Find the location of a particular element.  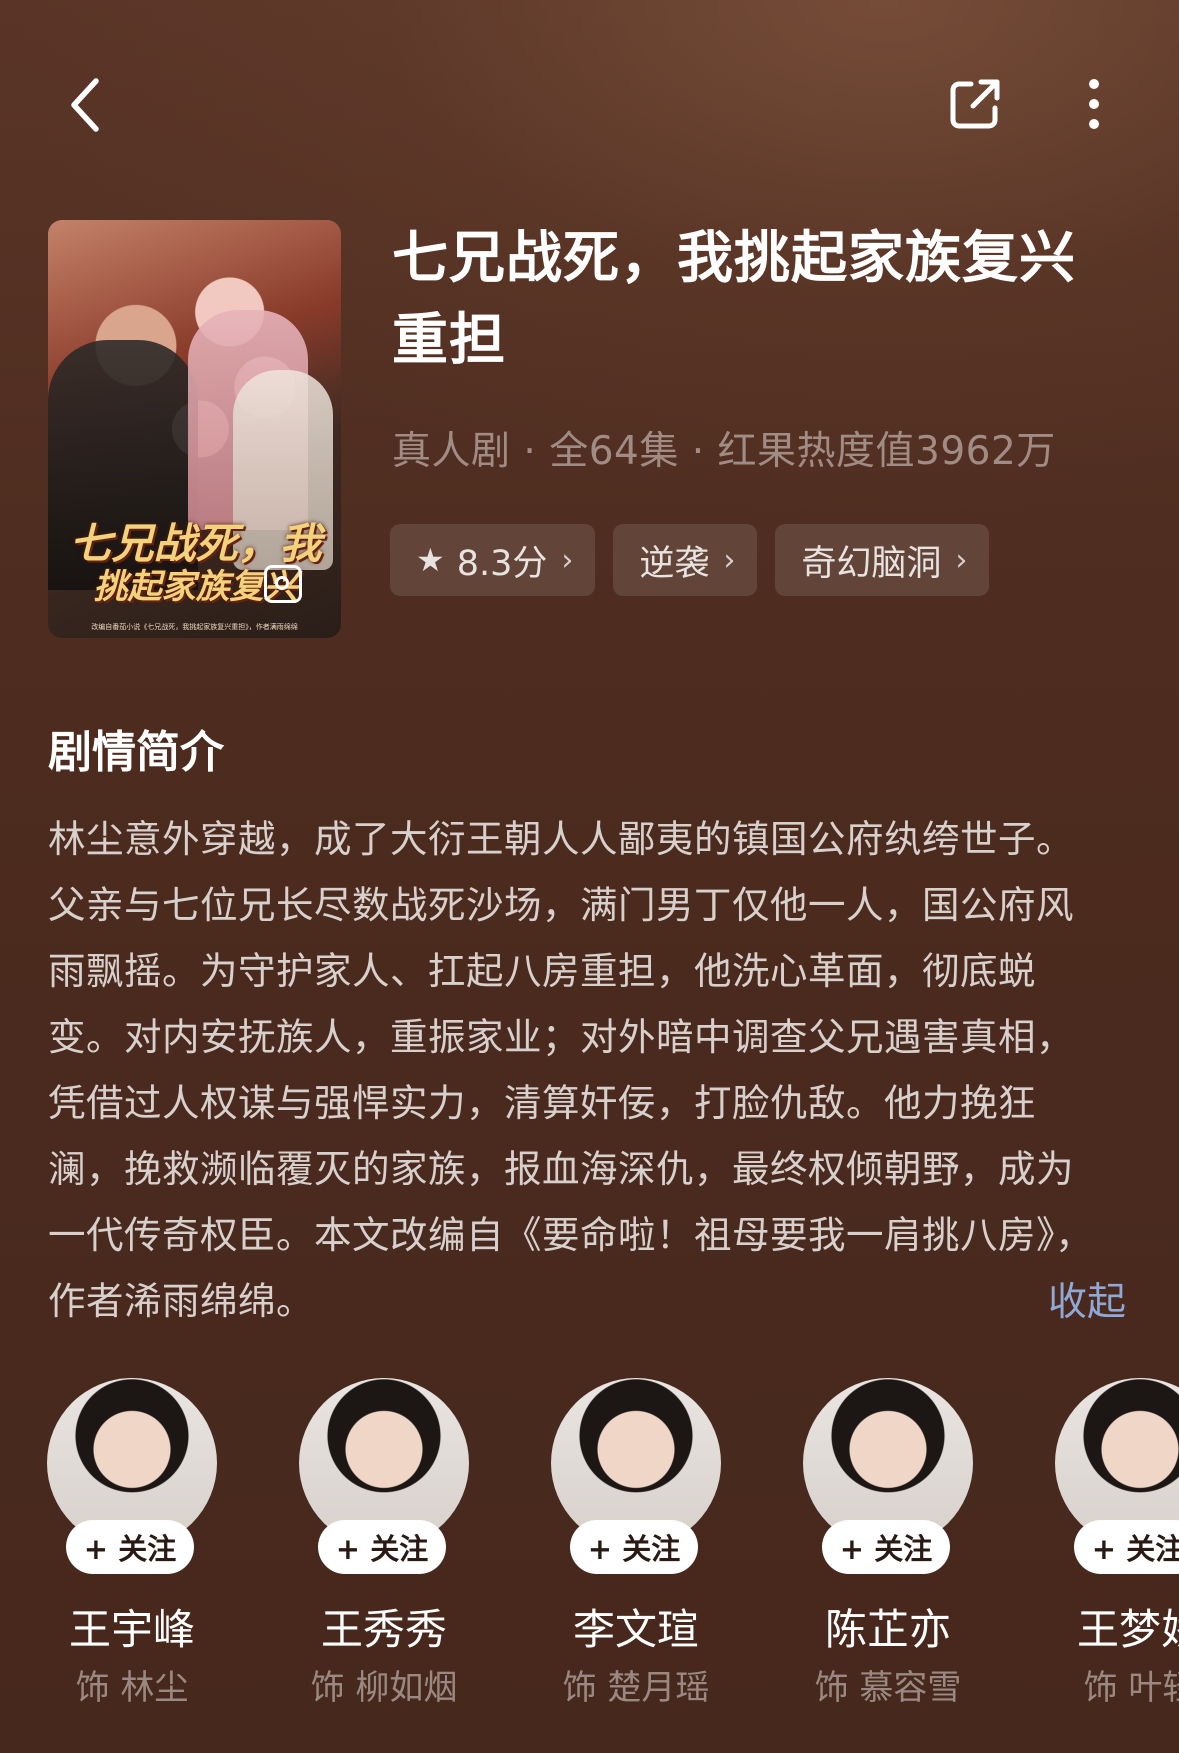

cast-role: 饰 林尘 is located at coordinates (132, 1688).